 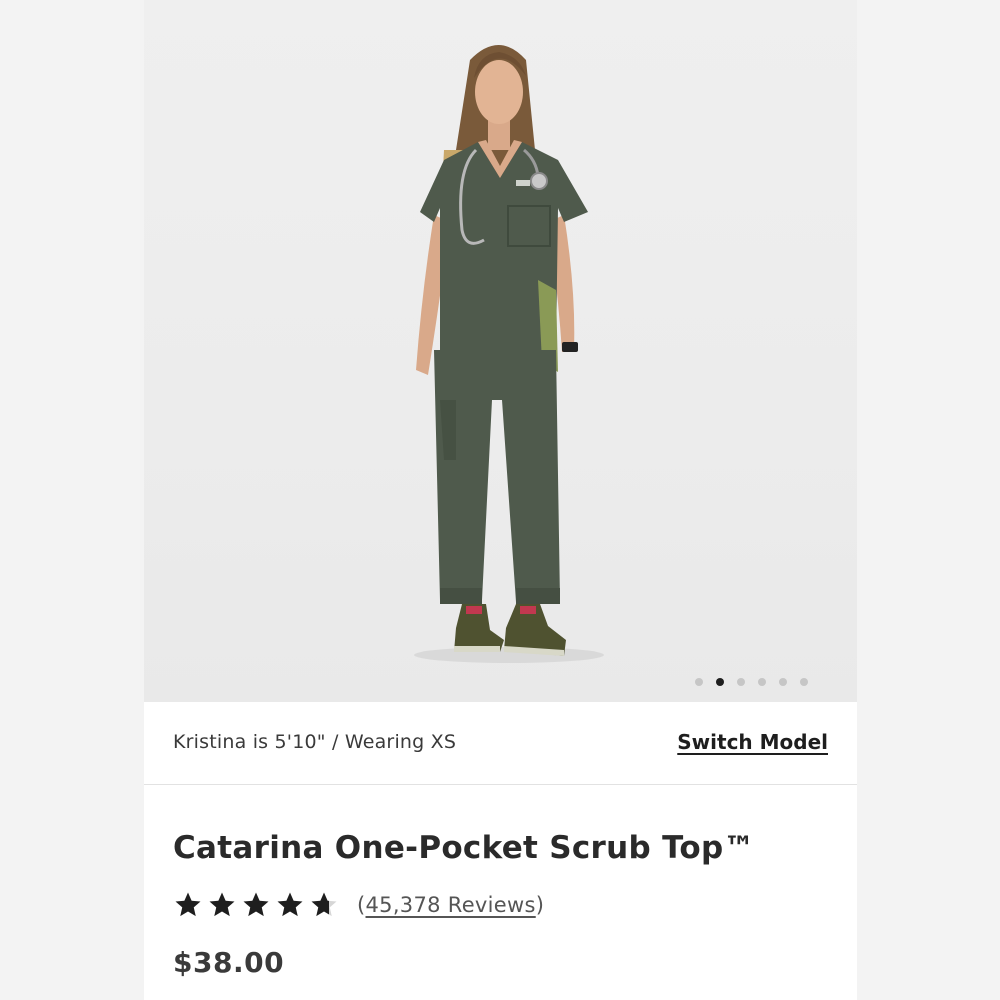 I want to click on star-half-icon, so click(x=324, y=904).